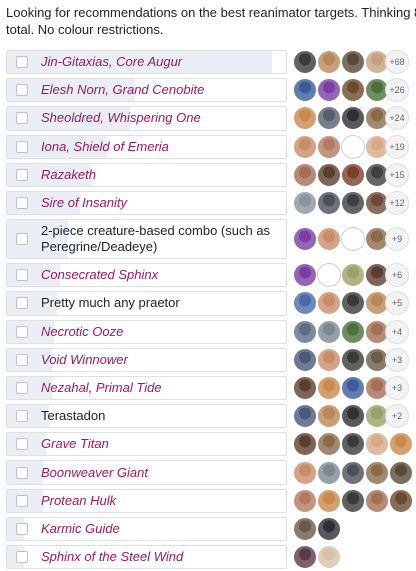 This screenshot has width=416, height=571. What do you see at coordinates (397, 174) in the screenshot?
I see `more-voters-button: +15` at bounding box center [397, 174].